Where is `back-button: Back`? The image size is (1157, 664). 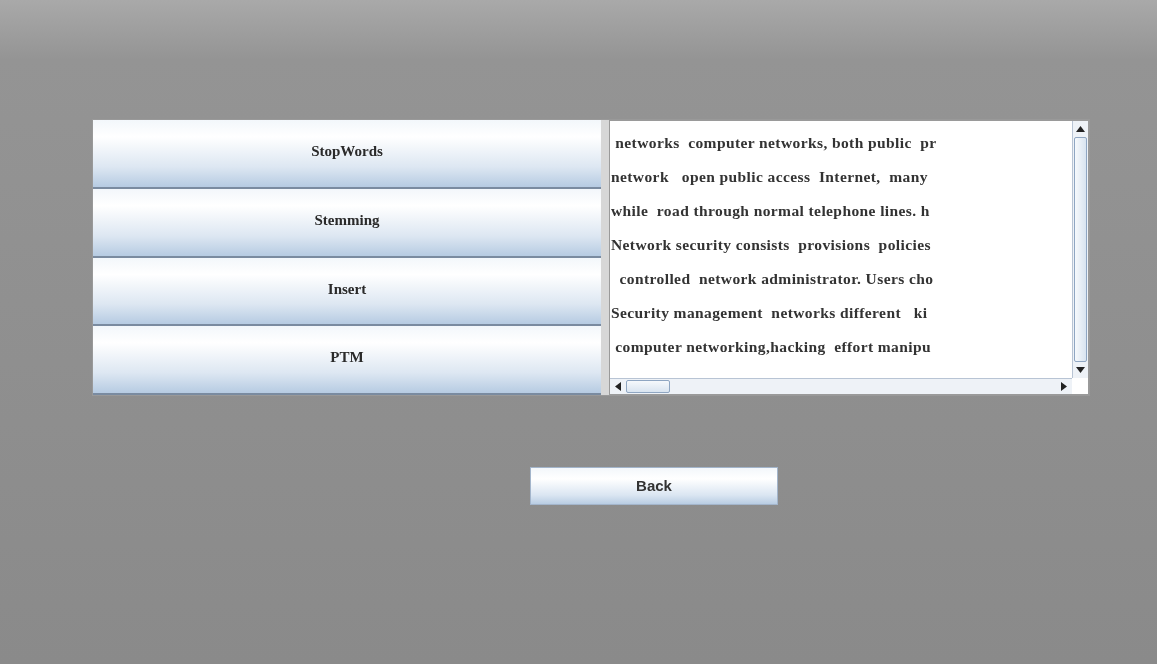 back-button: Back is located at coordinates (654, 486).